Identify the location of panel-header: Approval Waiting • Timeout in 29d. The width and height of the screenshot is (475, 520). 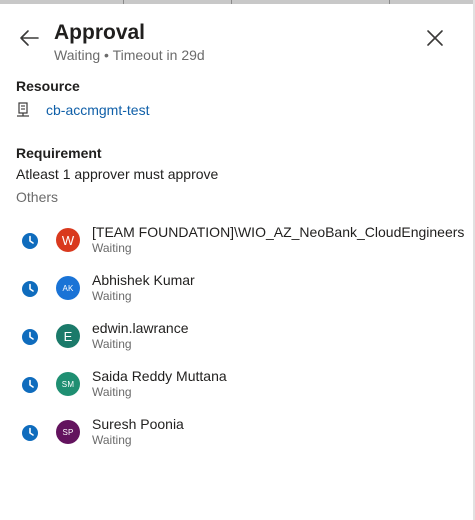
(235, 43).